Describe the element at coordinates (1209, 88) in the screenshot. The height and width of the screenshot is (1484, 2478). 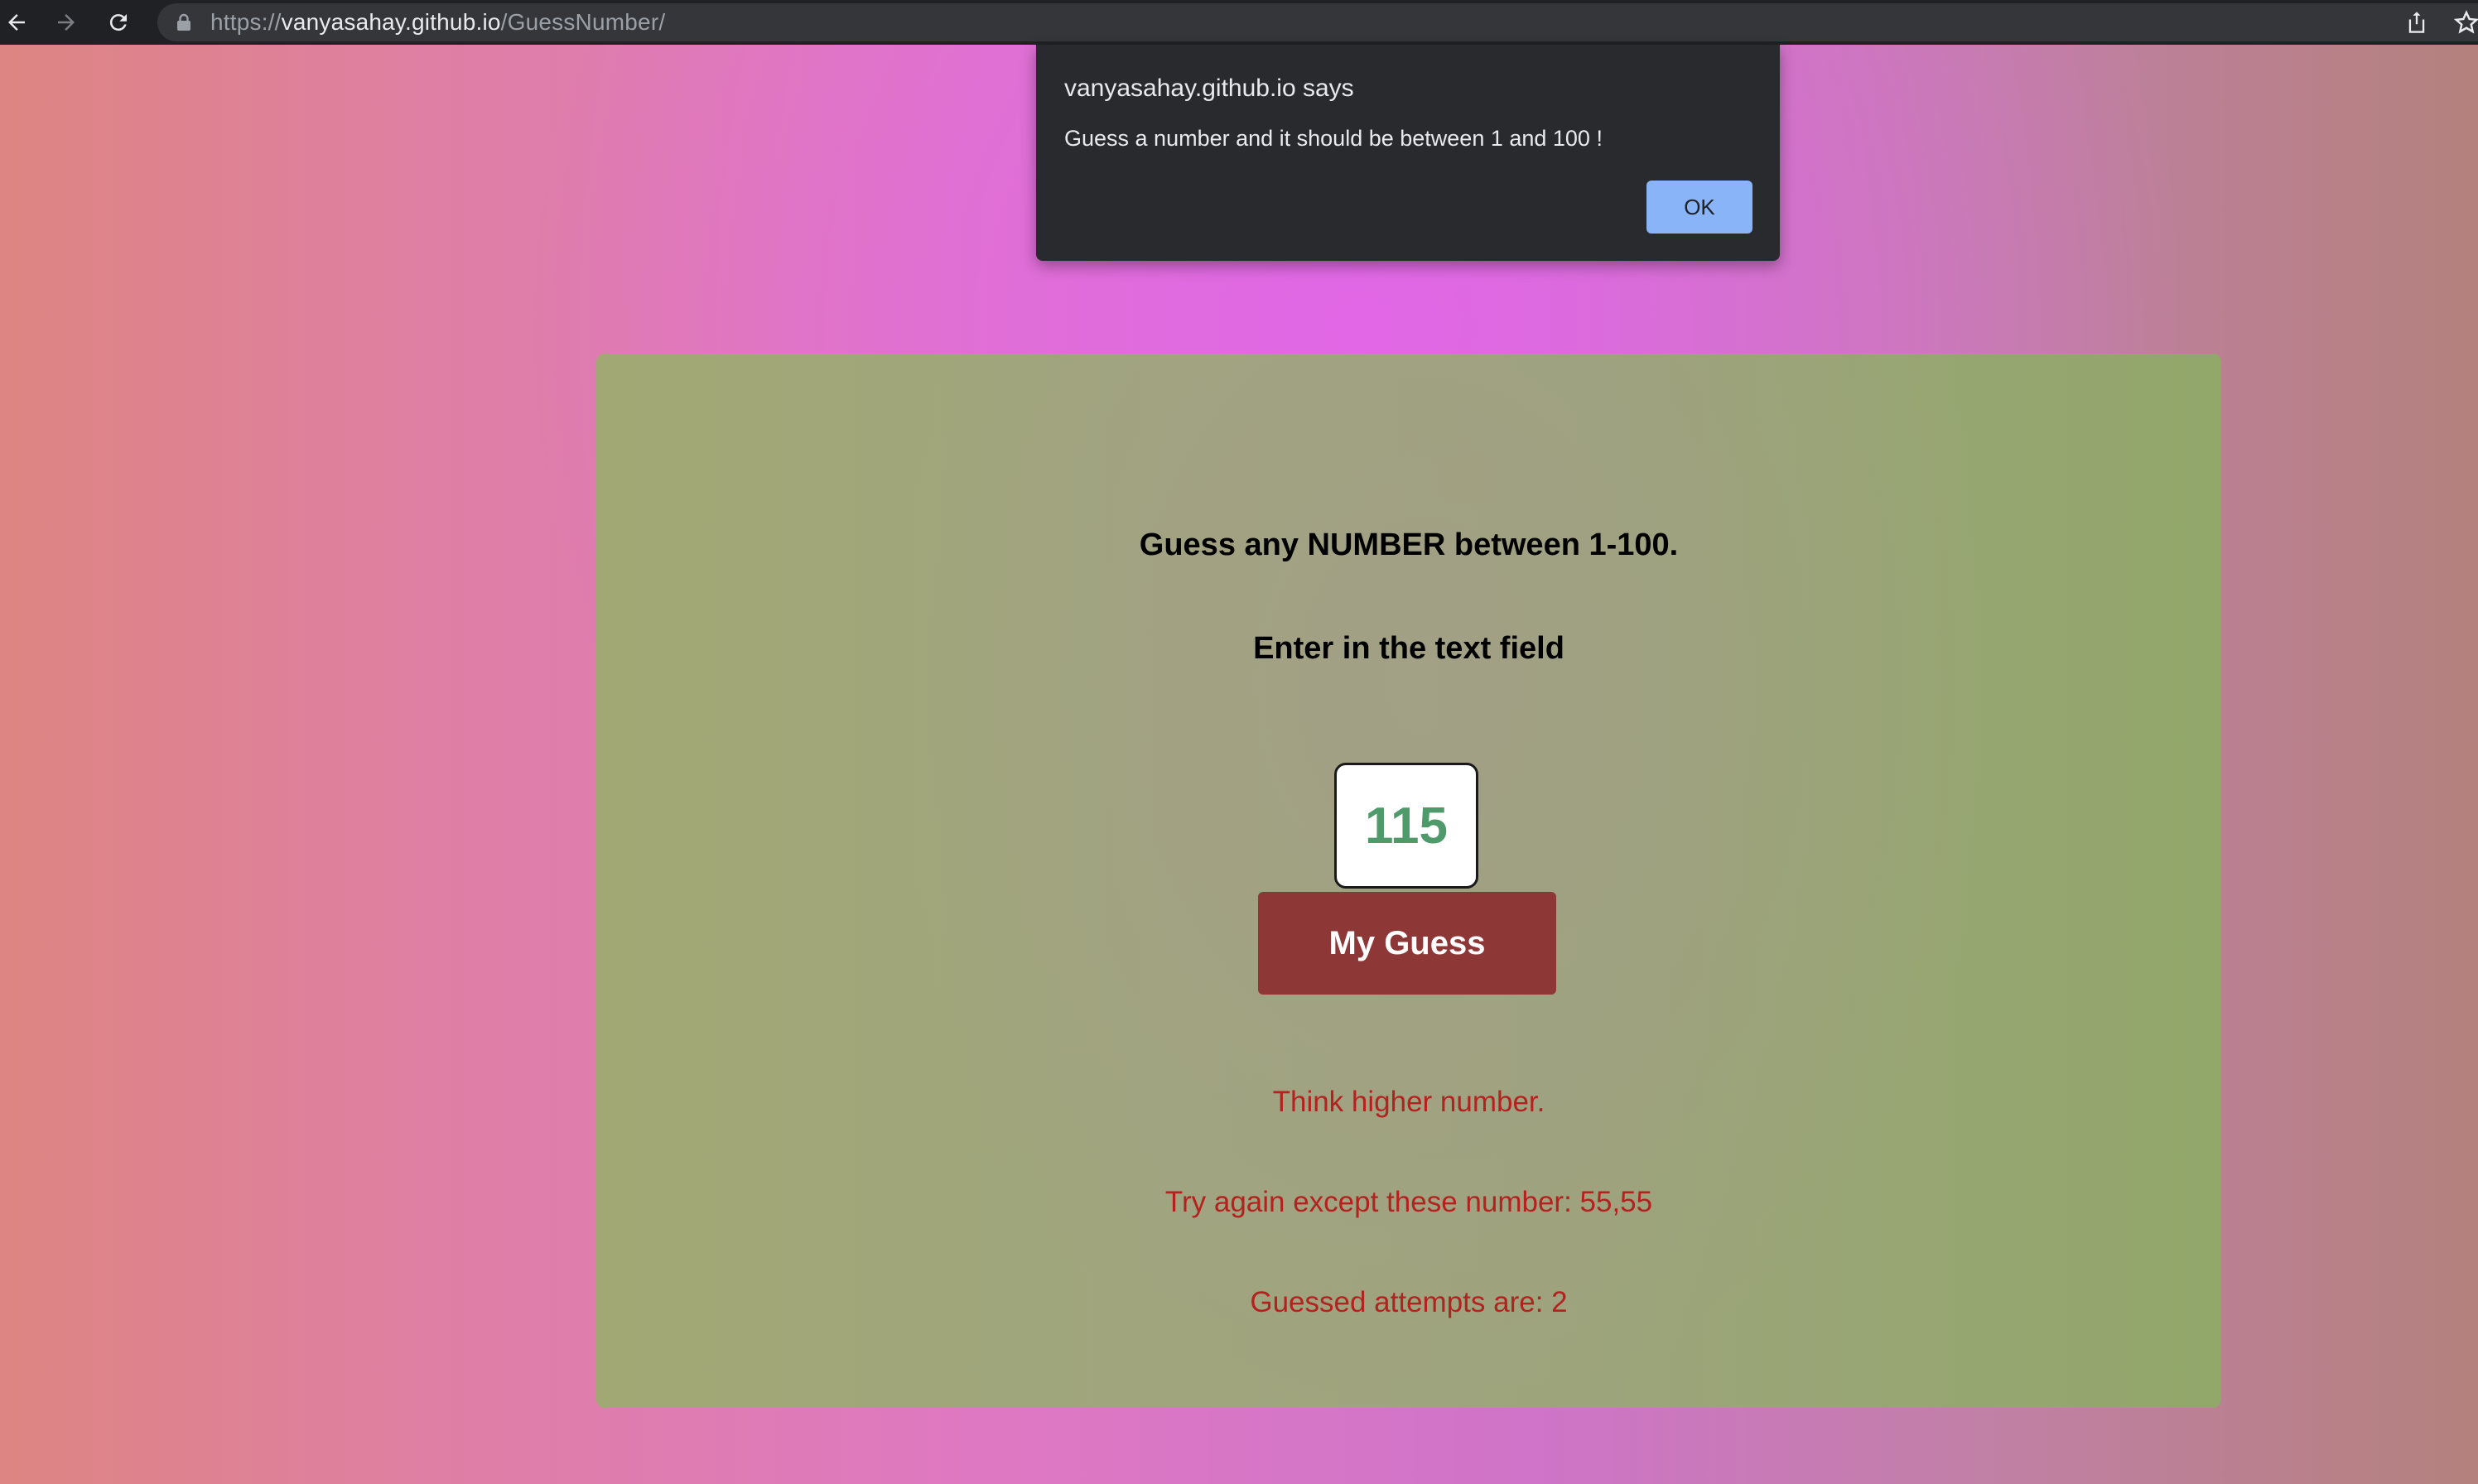
I see `dialog-title: vanyasahay.github.io says` at that location.